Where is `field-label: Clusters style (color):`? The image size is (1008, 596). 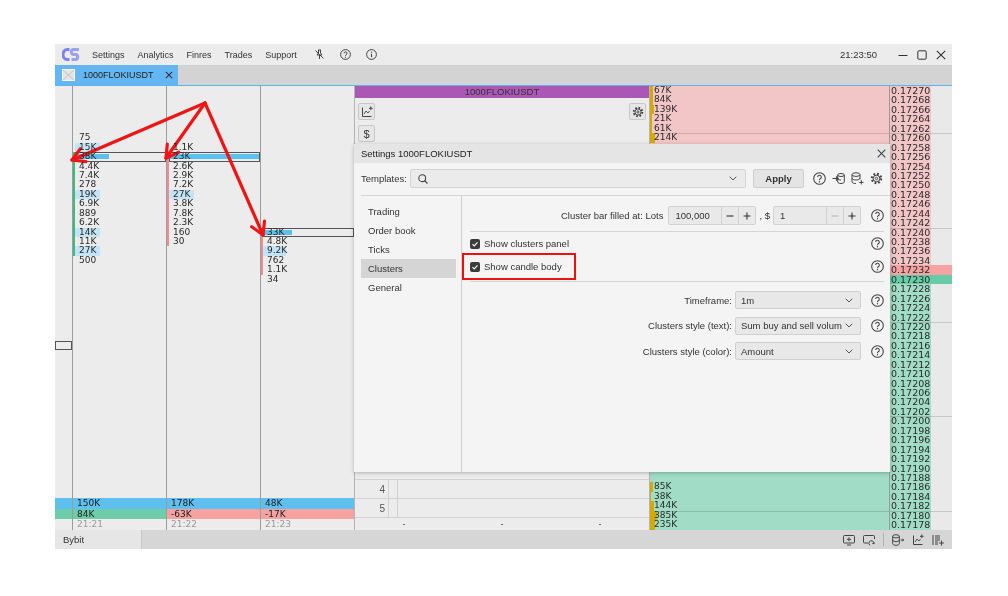 field-label: Clusters style (color): is located at coordinates (687, 351).